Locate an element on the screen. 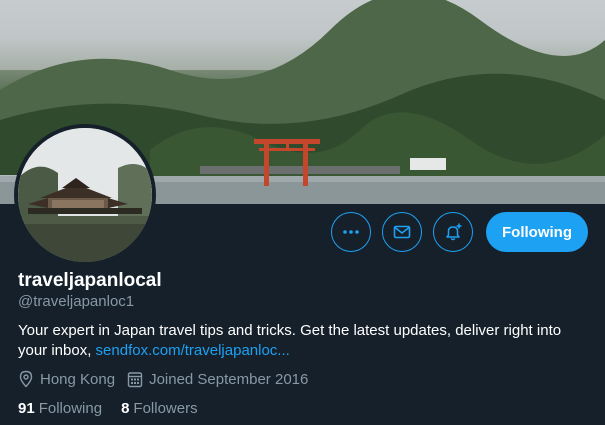 Image resolution: width=605 pixels, height=425 pixels. following-button: Following is located at coordinates (537, 232).